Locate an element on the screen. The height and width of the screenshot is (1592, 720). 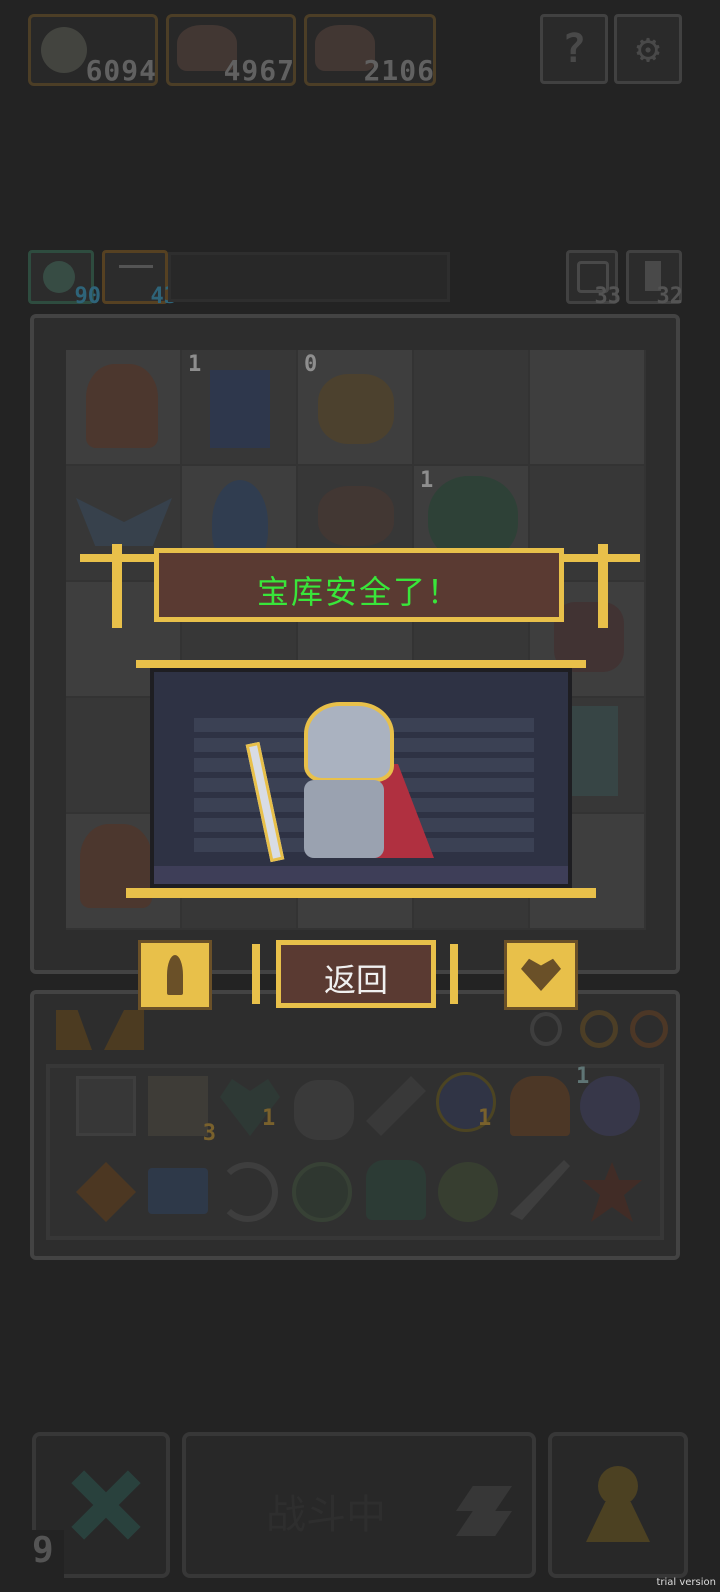
title-banner: 宝库安全了！ is located at coordinates (359, 585).